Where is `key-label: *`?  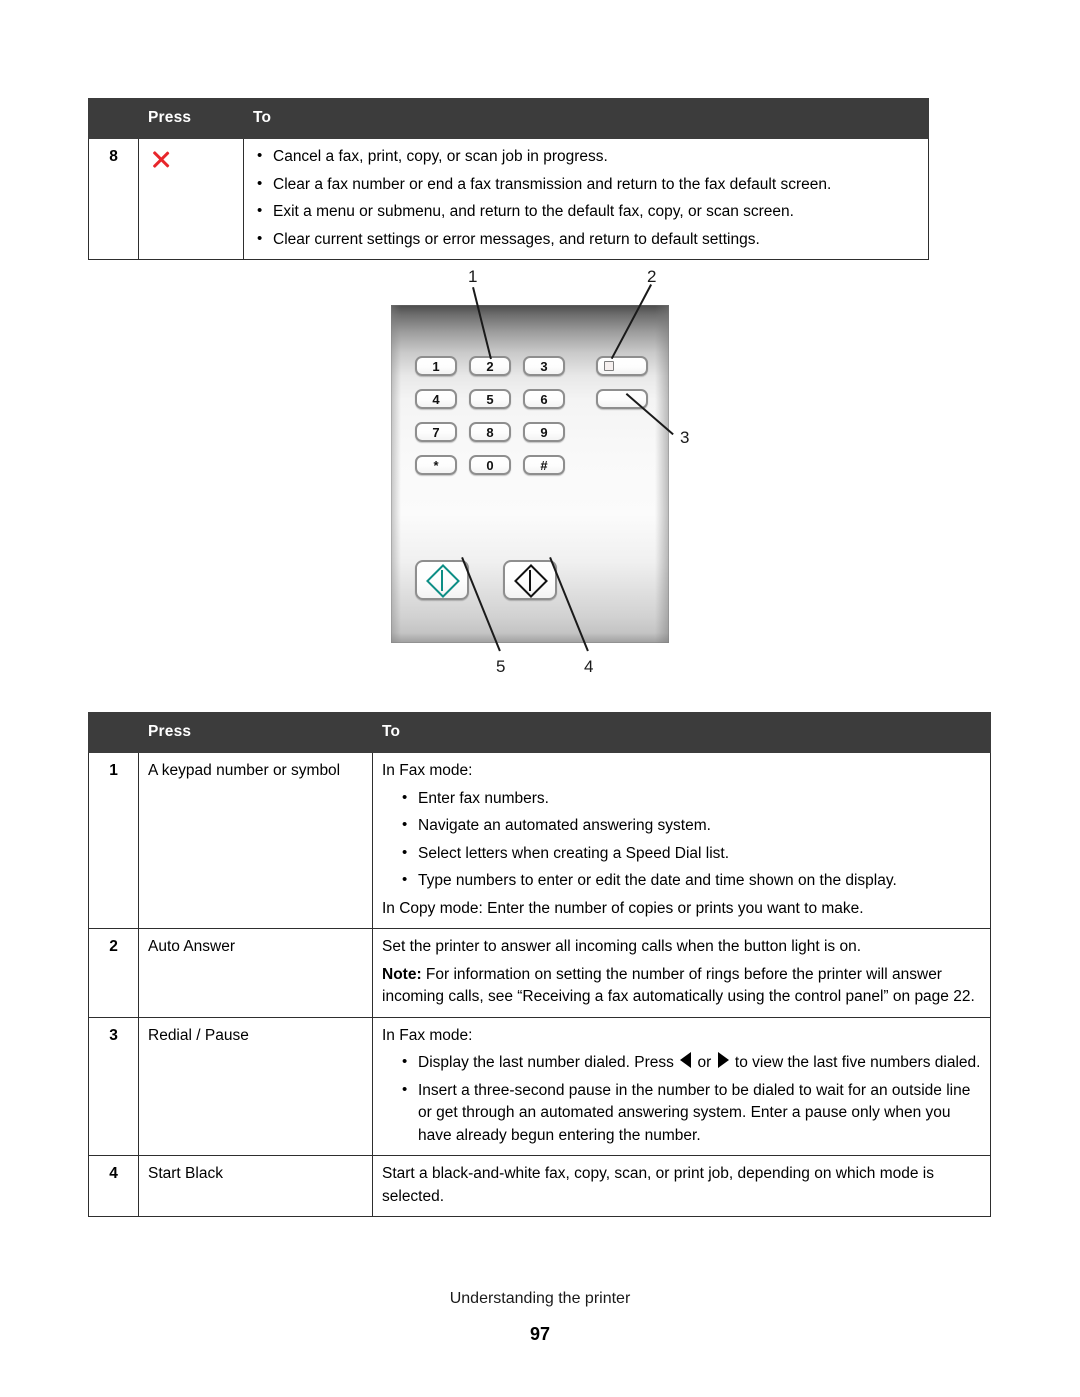 key-label: * is located at coordinates (436, 465).